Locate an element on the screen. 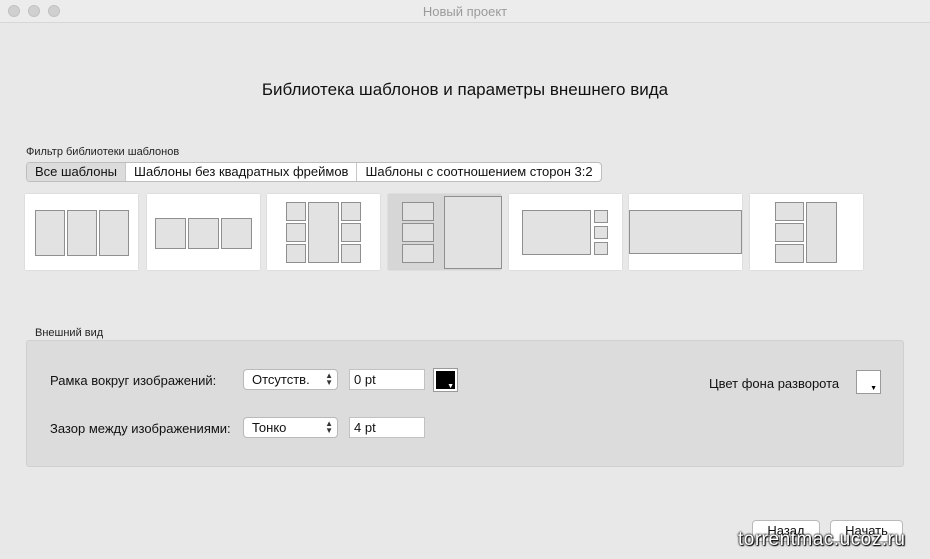 Image resolution: width=930 pixels, height=559 pixels. appearance-label: Внешний вид is located at coordinates (69, 333).